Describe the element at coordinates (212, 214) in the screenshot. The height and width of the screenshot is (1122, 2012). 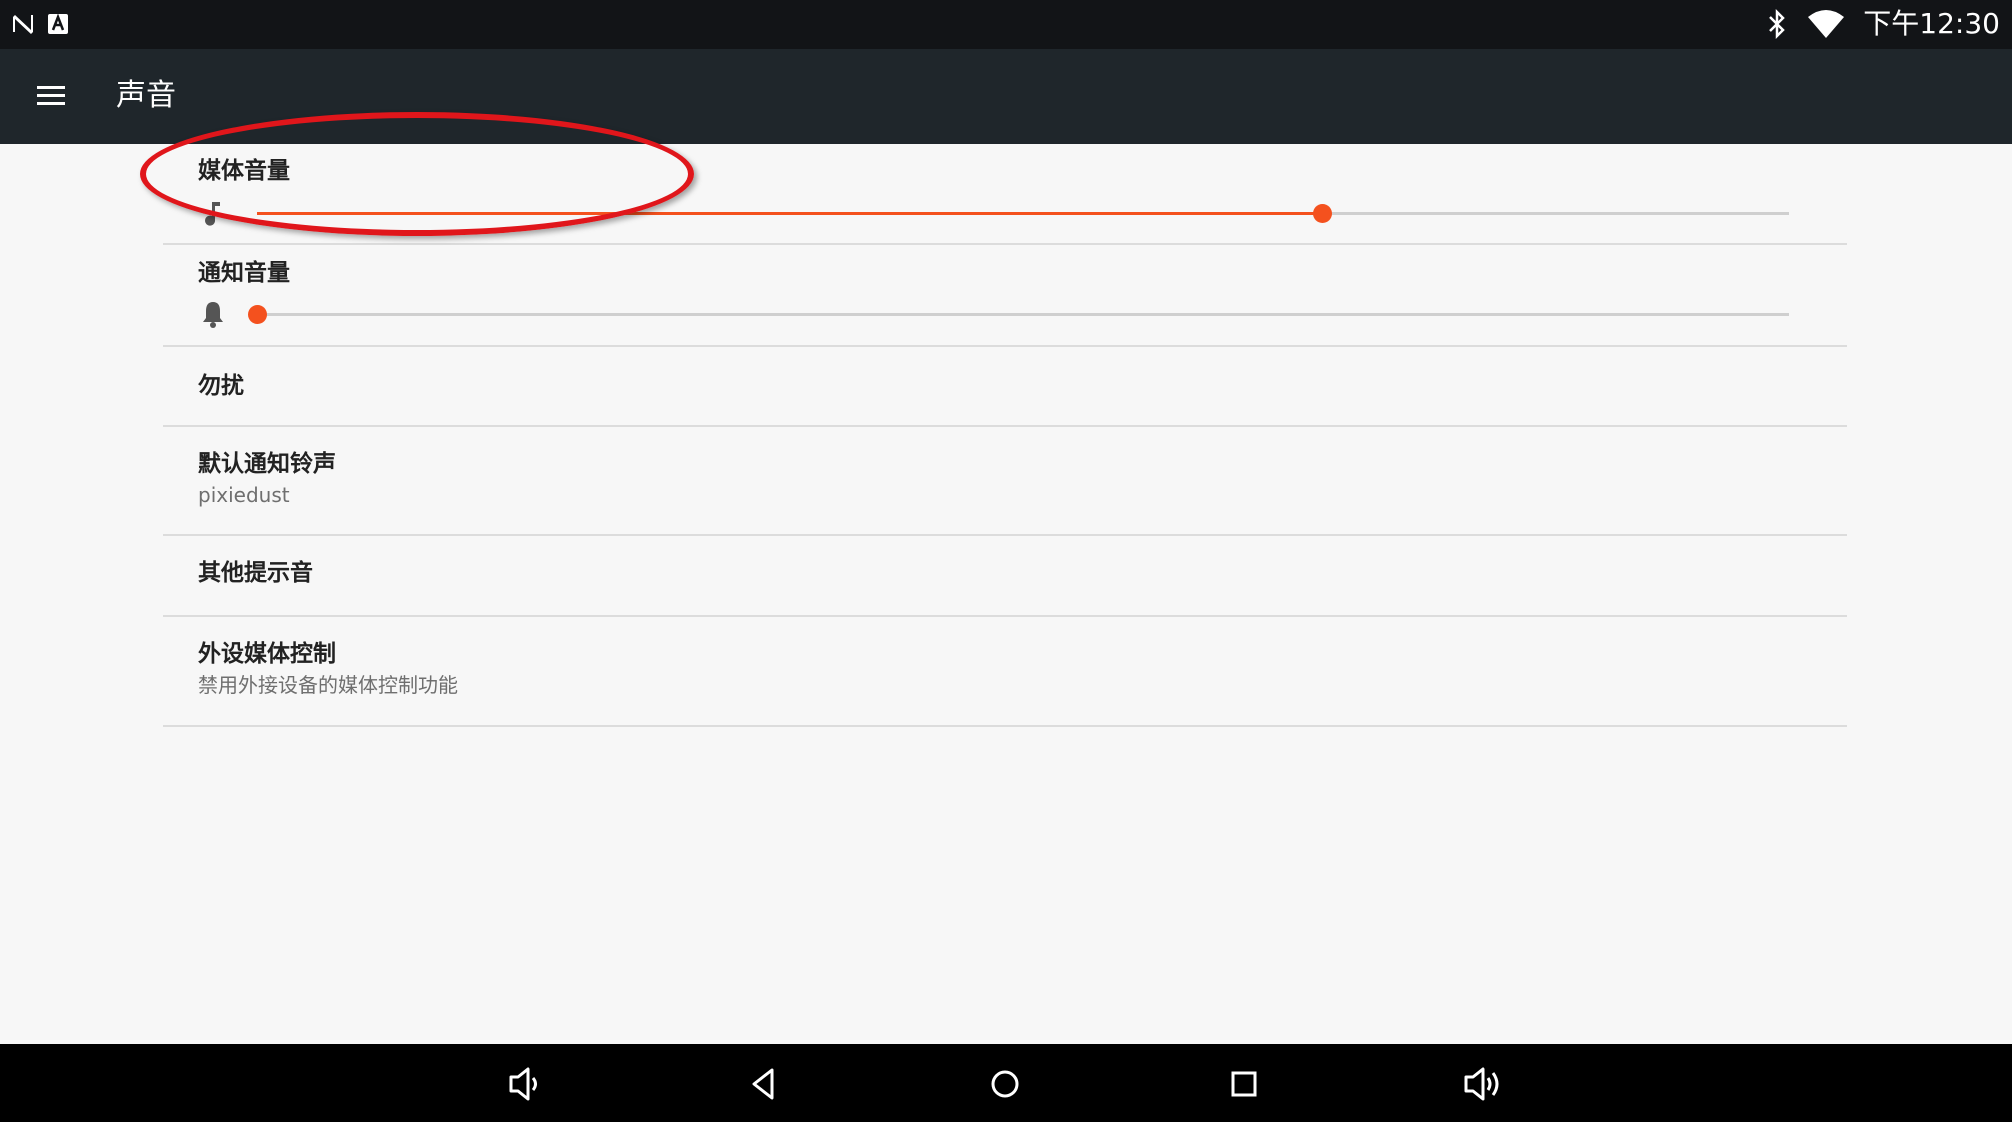
I see `music-note-icon` at that location.